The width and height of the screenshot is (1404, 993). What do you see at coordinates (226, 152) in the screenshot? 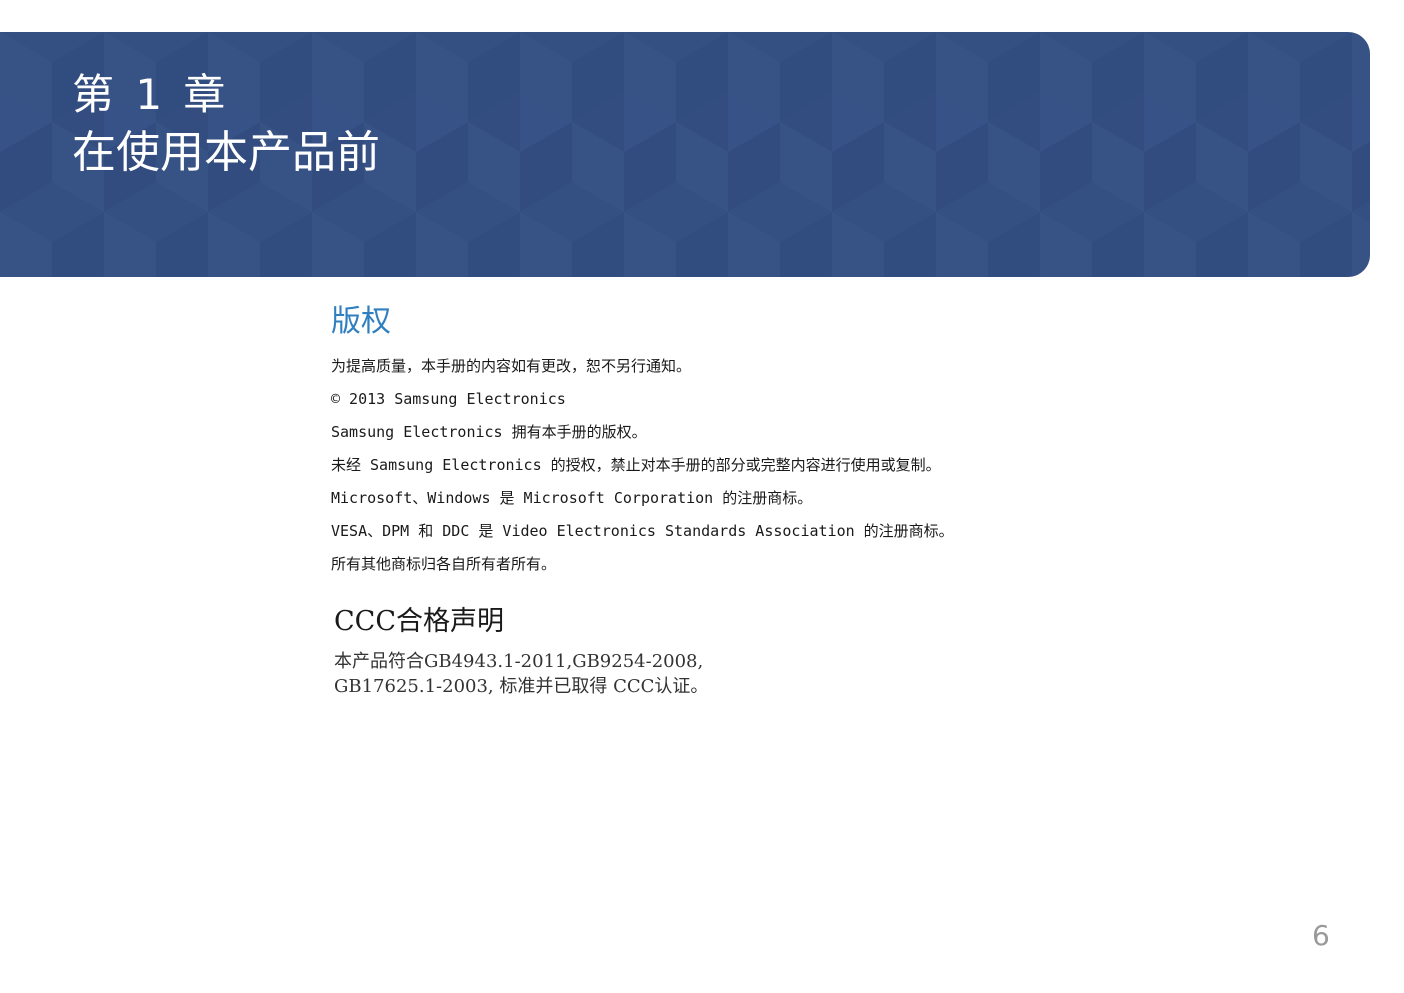
I see `chapter-title: 在使用本产品前` at bounding box center [226, 152].